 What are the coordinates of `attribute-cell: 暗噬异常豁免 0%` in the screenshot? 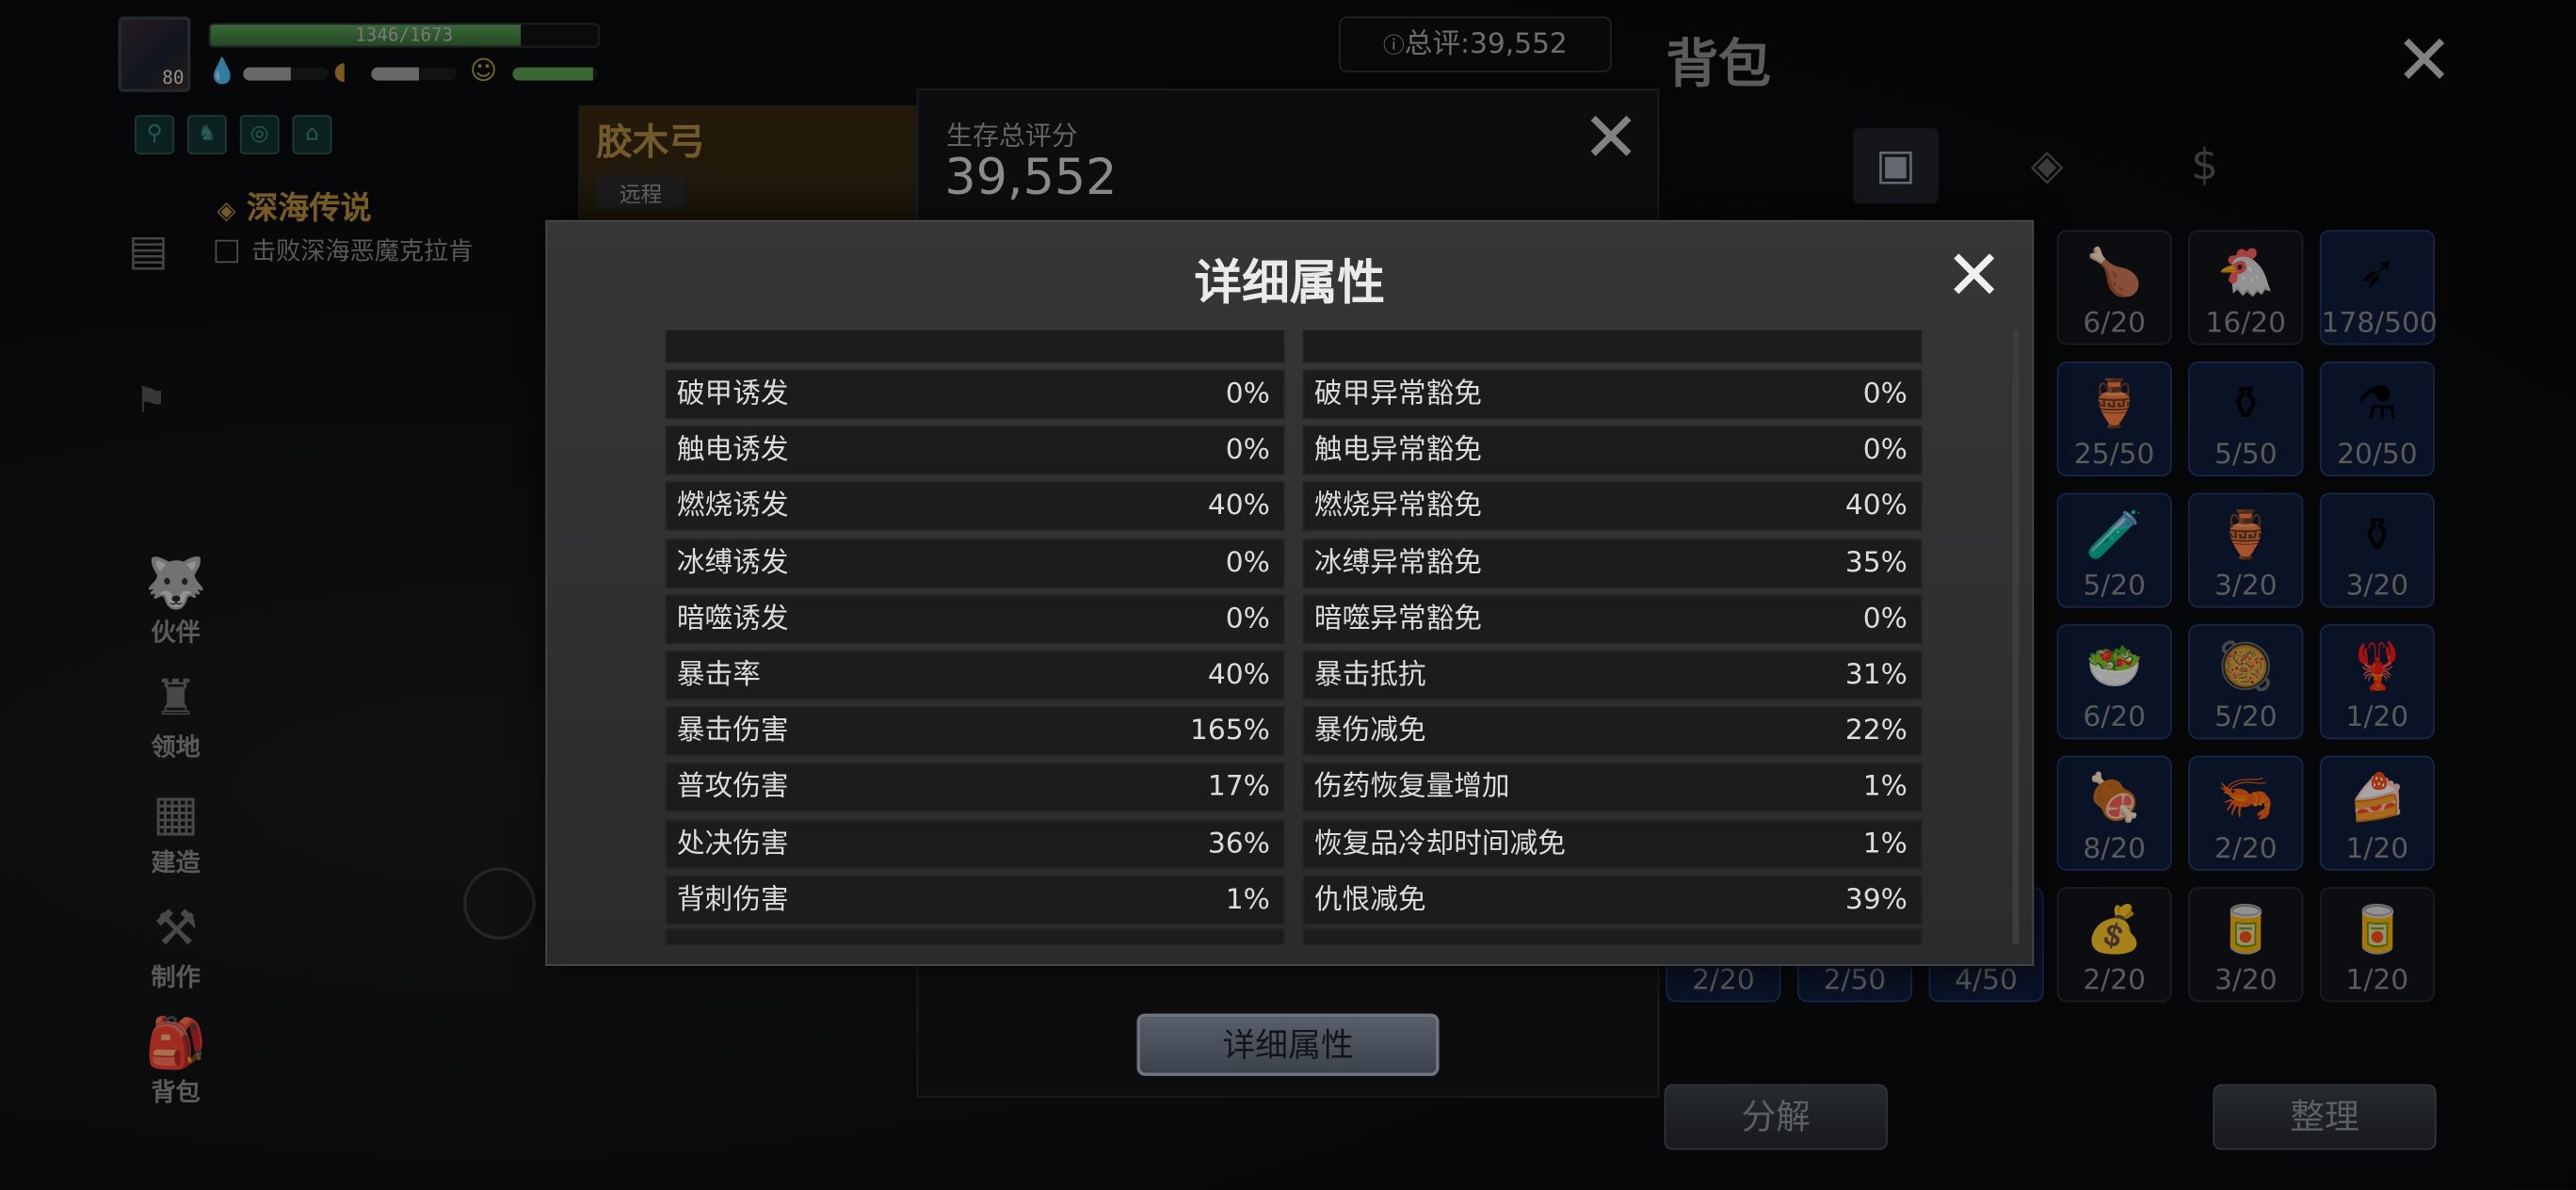 It's located at (1612, 619).